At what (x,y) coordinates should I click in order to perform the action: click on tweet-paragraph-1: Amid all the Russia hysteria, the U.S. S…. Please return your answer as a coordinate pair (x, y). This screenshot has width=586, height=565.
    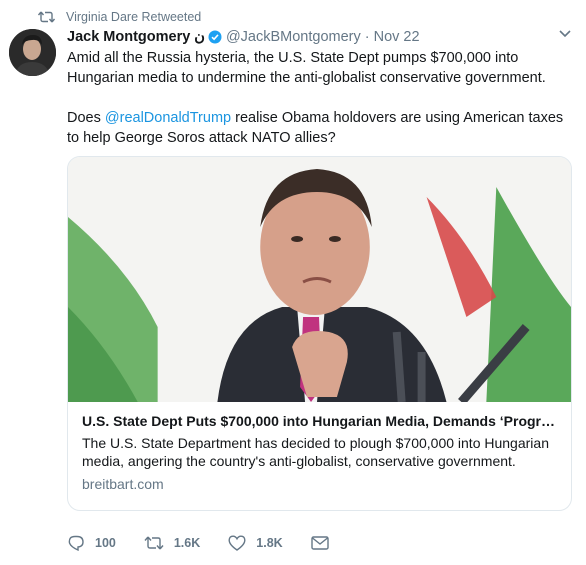
    Looking at the image, I should click on (306, 68).